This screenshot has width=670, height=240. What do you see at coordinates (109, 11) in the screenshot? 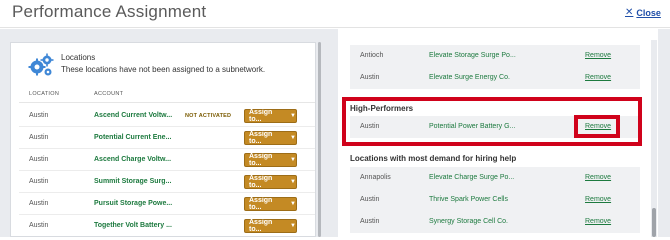
I see `page-title: Performance Assignment` at bounding box center [109, 11].